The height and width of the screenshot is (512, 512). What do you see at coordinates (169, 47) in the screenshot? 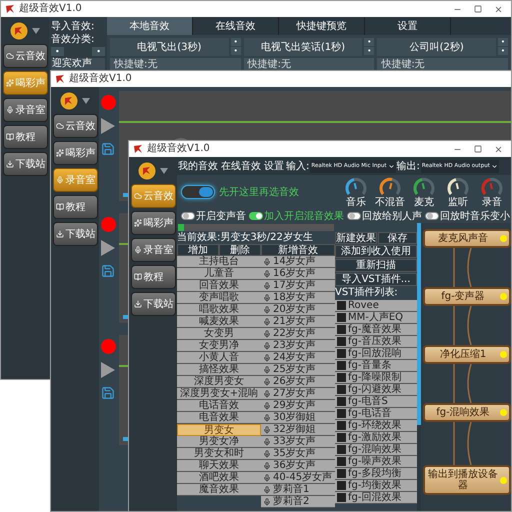
I see `sound-button: 电视飞出(3秒)` at bounding box center [169, 47].